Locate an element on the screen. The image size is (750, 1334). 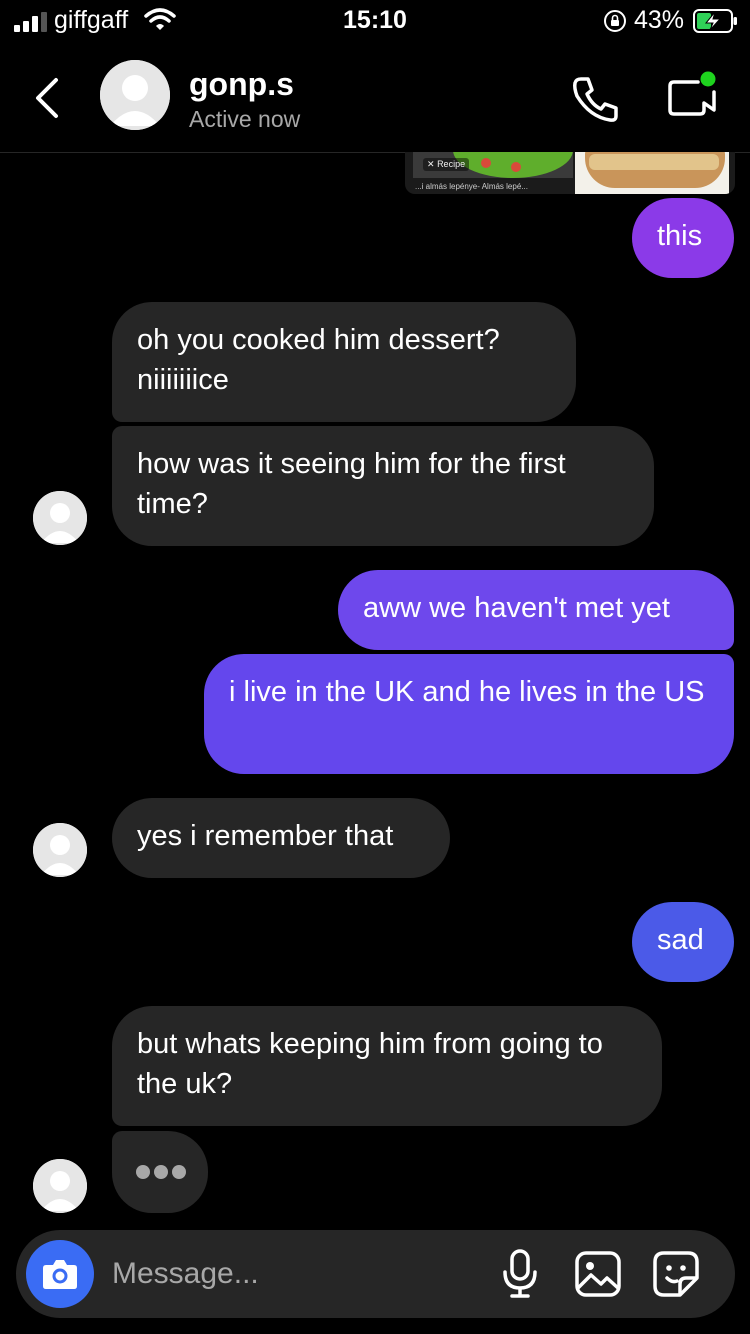
message-bubble-outgoing: sad is located at coordinates (683, 942).